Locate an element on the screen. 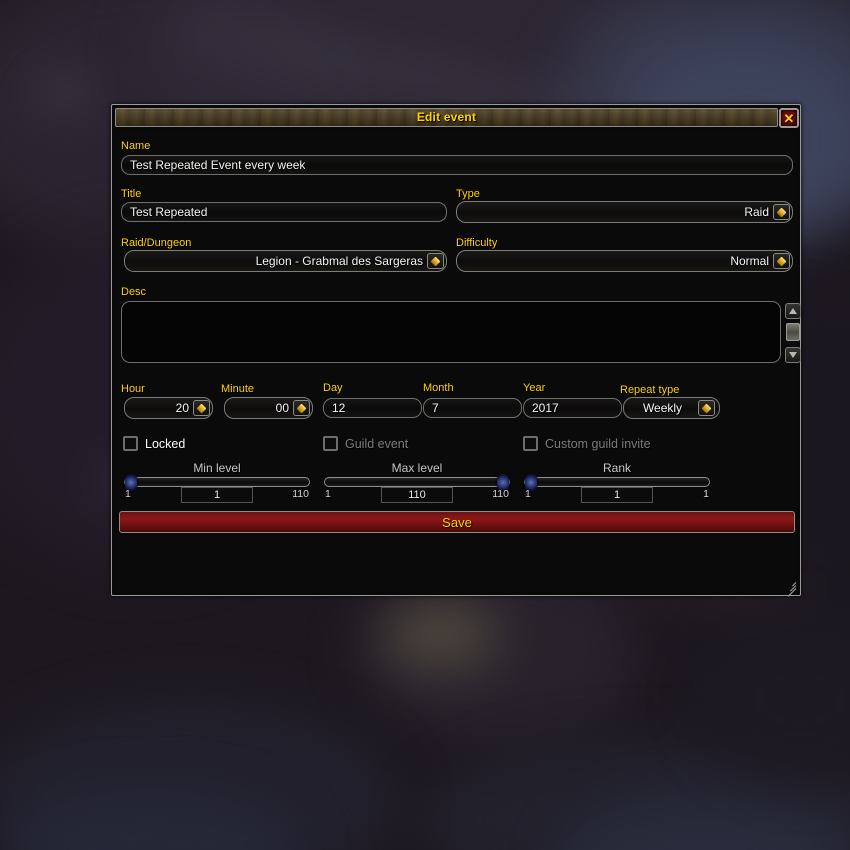 The height and width of the screenshot is (850, 850). hour-label: Hour is located at coordinates (133, 389).